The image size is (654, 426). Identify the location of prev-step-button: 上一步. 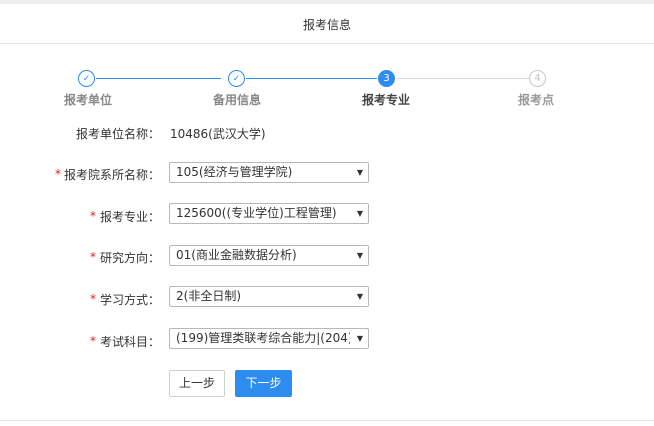
(197, 383).